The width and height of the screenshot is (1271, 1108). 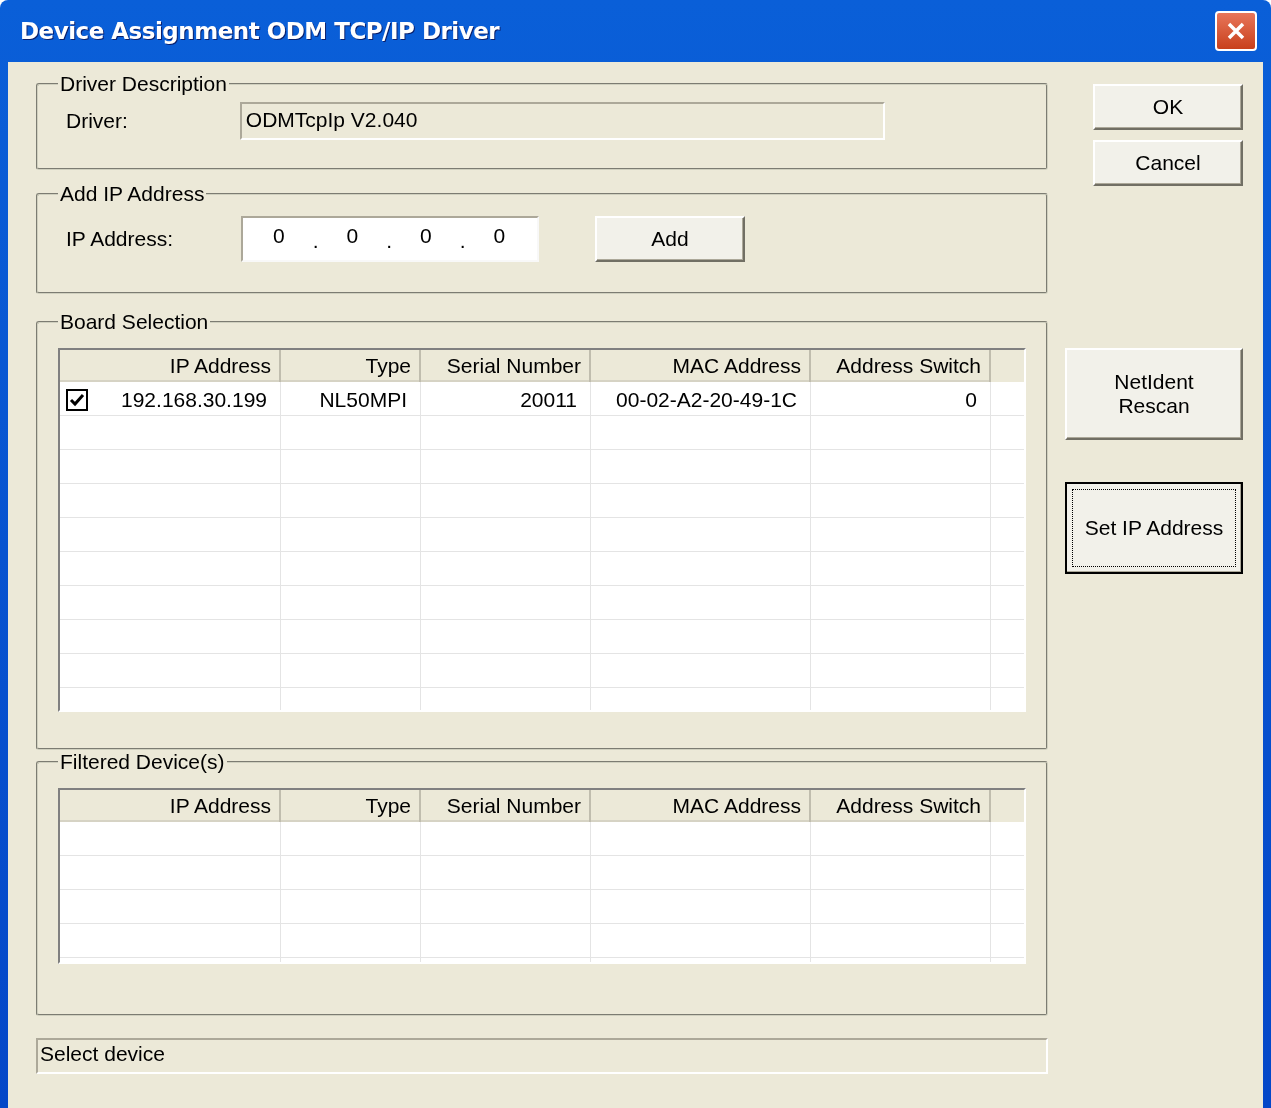 What do you see at coordinates (542, 1056) in the screenshot?
I see `status-bar: Select device` at bounding box center [542, 1056].